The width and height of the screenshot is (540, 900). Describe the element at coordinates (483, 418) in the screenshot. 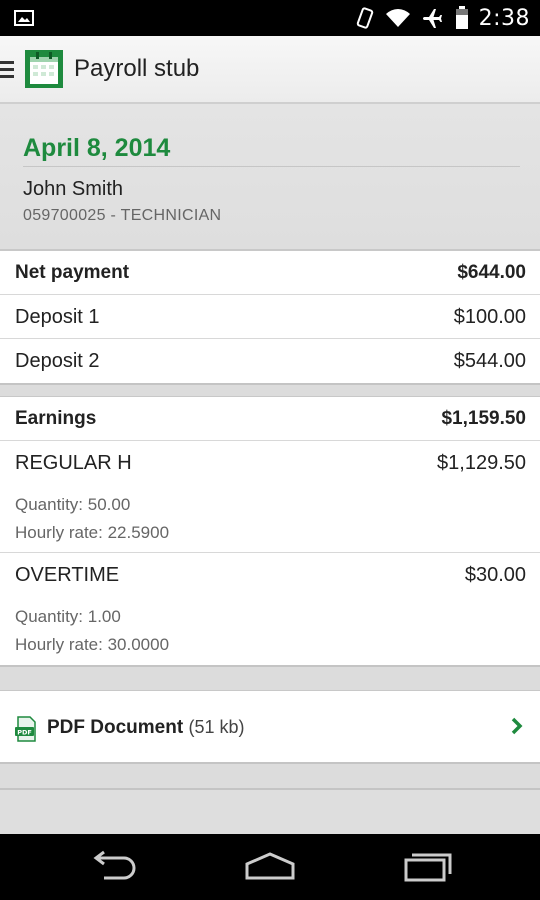

I see `earnings-total: $1,159.50` at that location.